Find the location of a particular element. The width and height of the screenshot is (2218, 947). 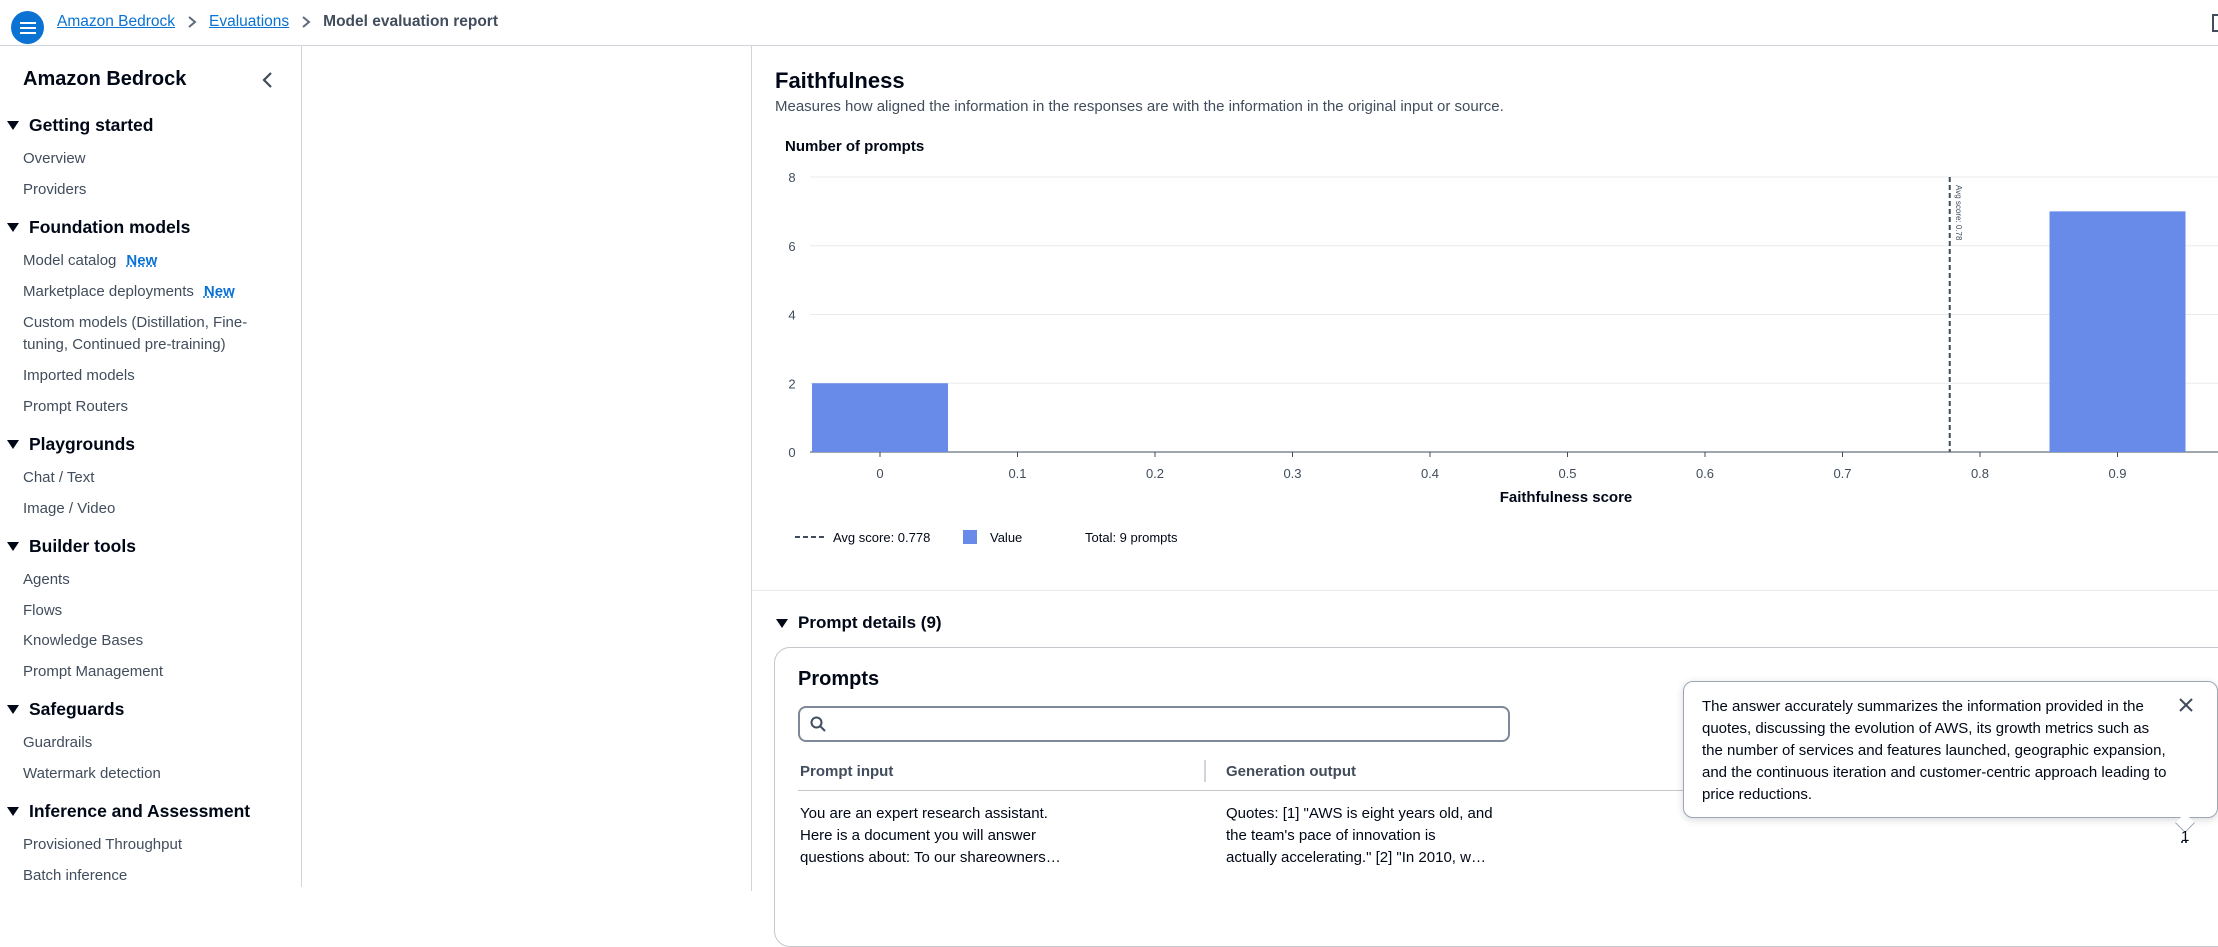

section-divider is located at coordinates (1485, 590).